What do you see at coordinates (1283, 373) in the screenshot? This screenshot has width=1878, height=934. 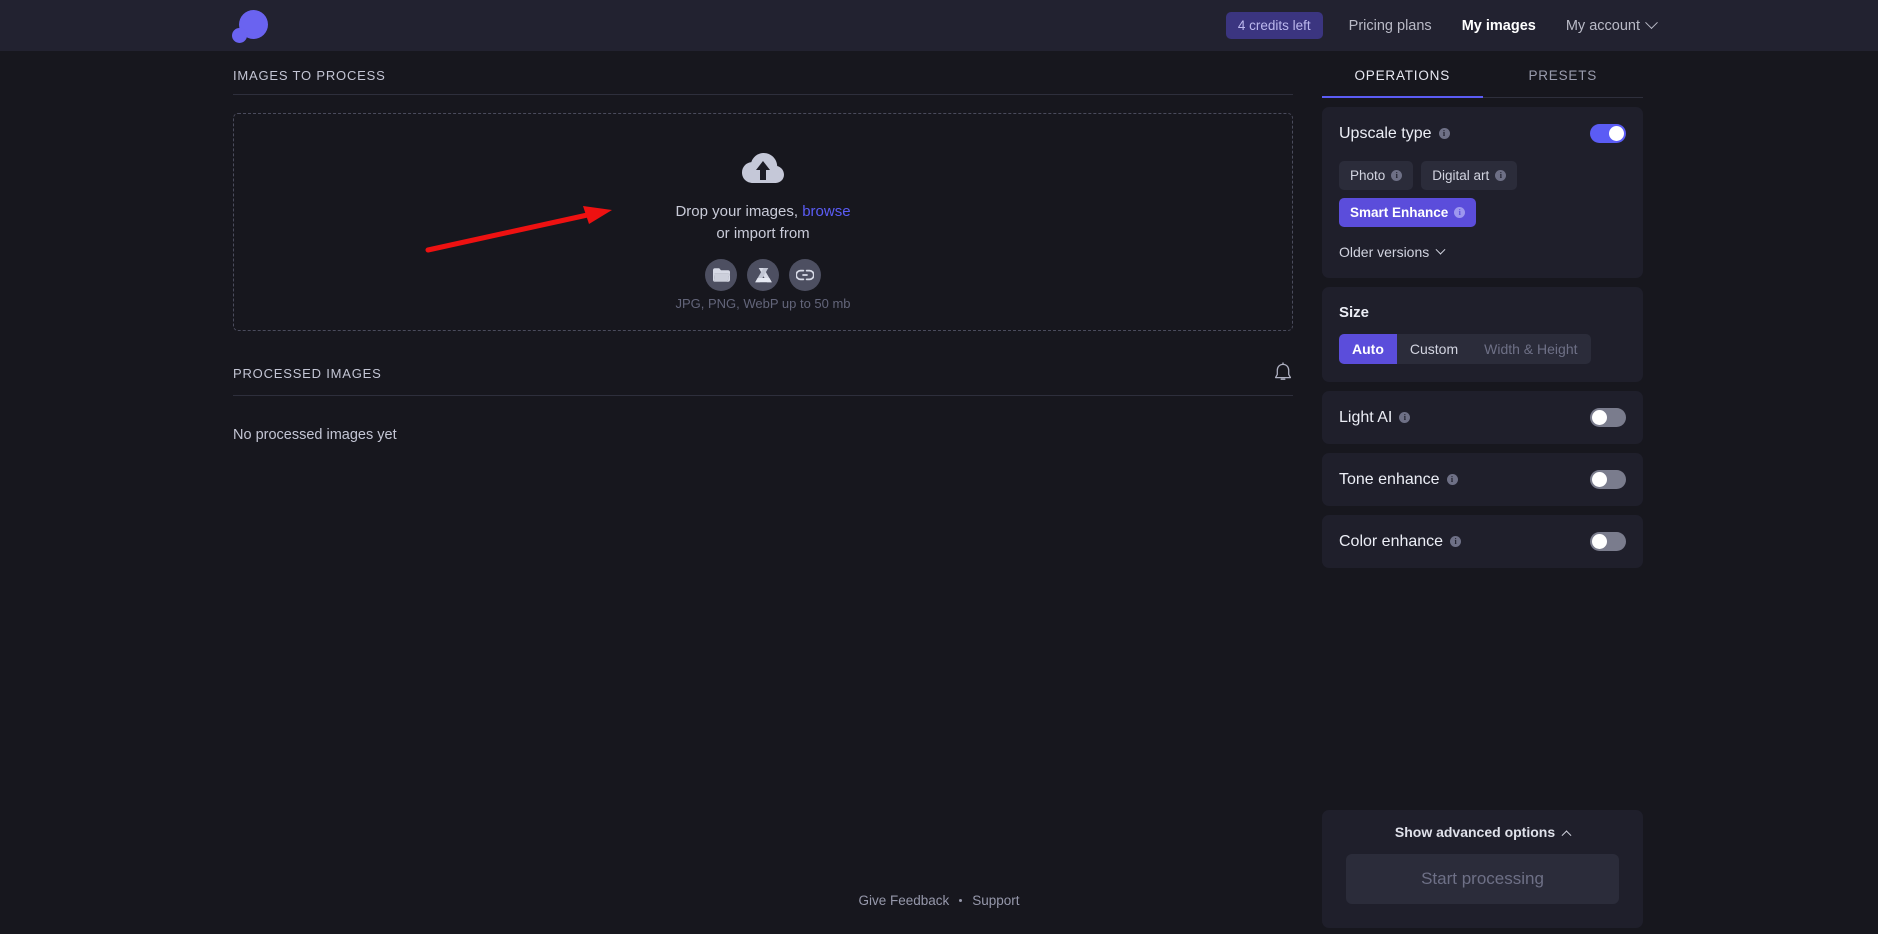 I see `notification-bell-icon` at bounding box center [1283, 373].